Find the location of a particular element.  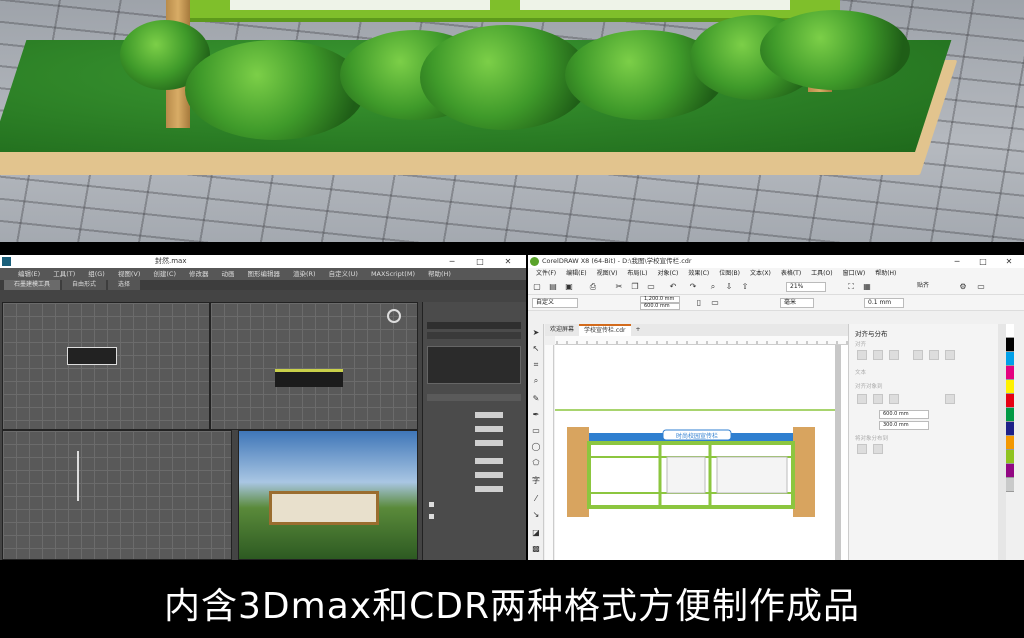

fill-tool-icon: ◪ is located at coordinates (536, 533).